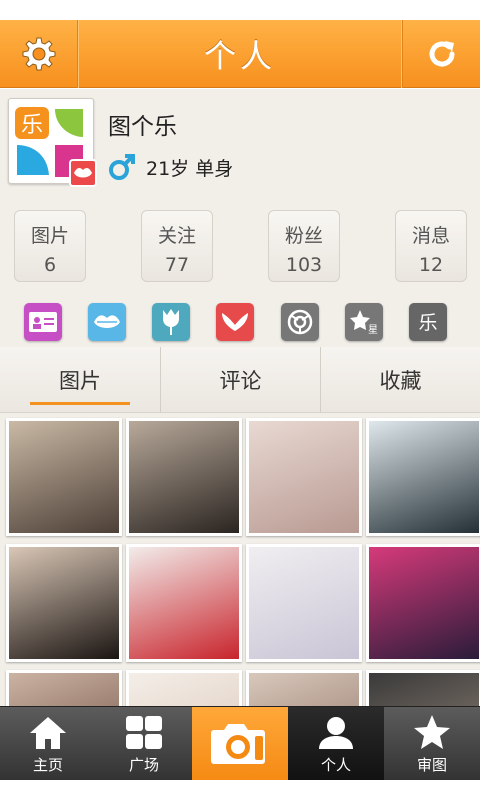 This screenshot has width=480, height=800. I want to click on tab-comments: 评论, so click(240, 380).